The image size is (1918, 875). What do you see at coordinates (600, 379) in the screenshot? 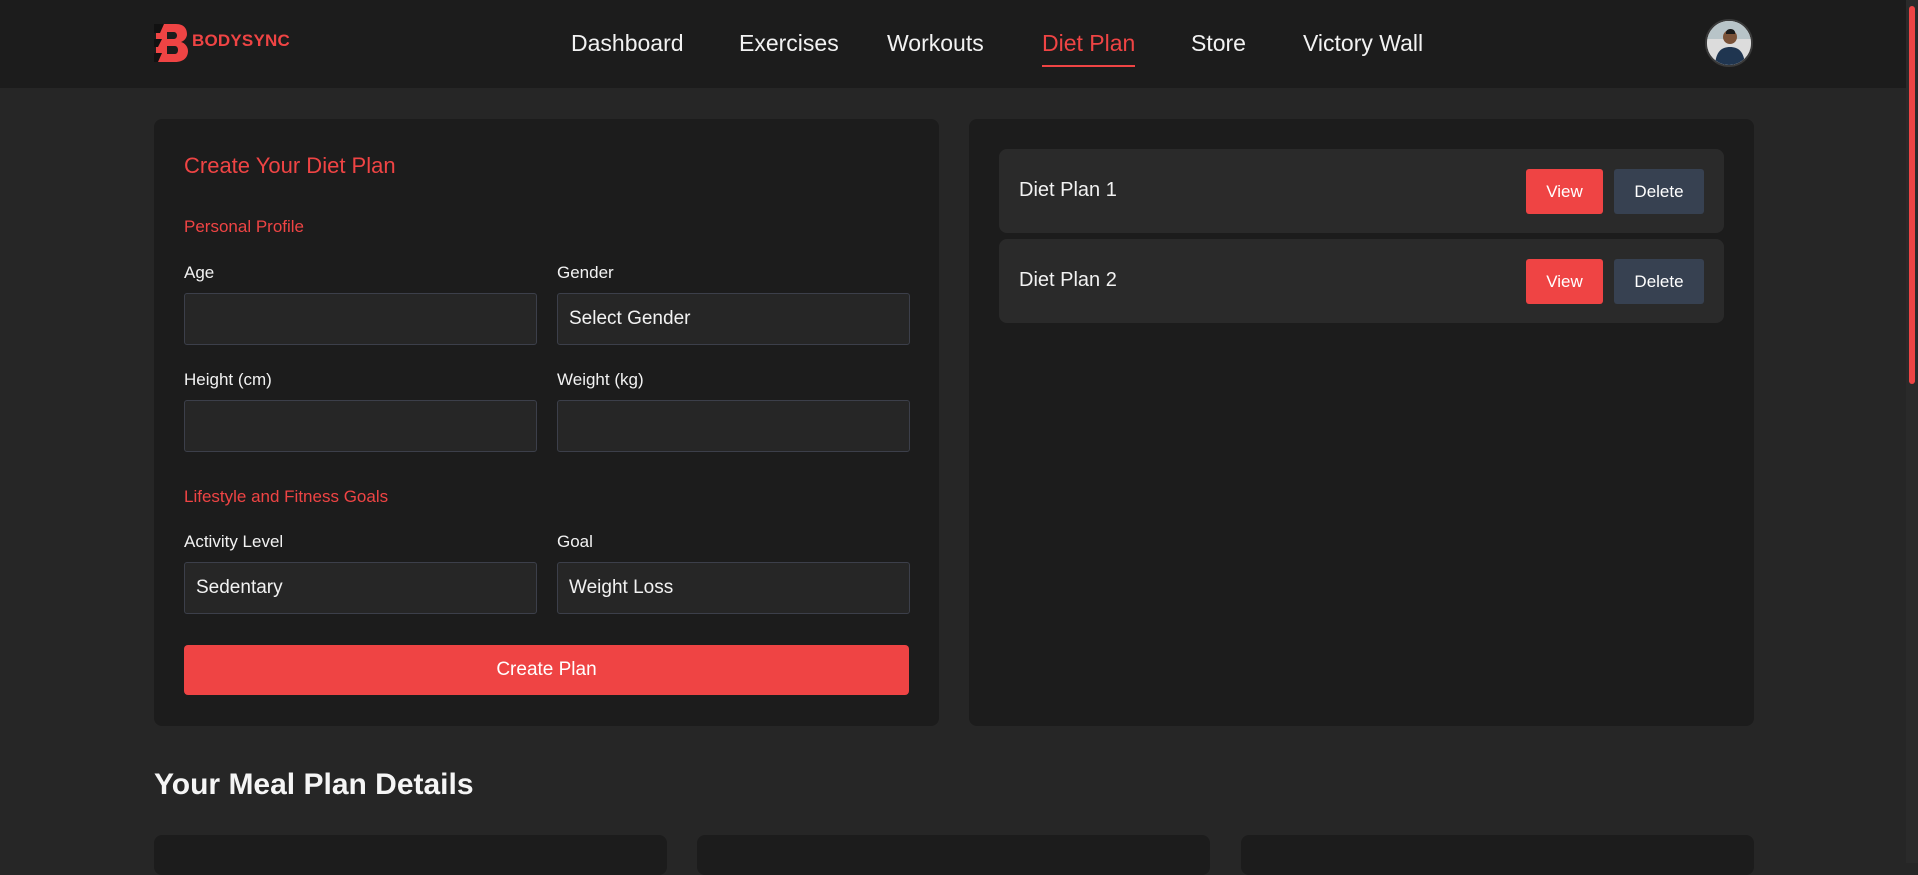
I see `weight-label: Weight (kg)` at bounding box center [600, 379].